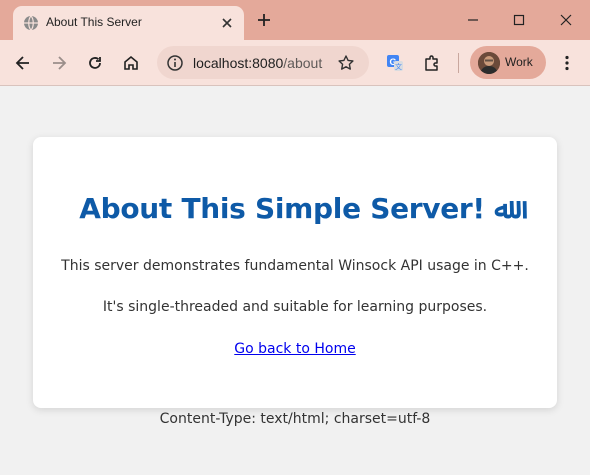  What do you see at coordinates (519, 20) in the screenshot?
I see `maximize-icon` at bounding box center [519, 20].